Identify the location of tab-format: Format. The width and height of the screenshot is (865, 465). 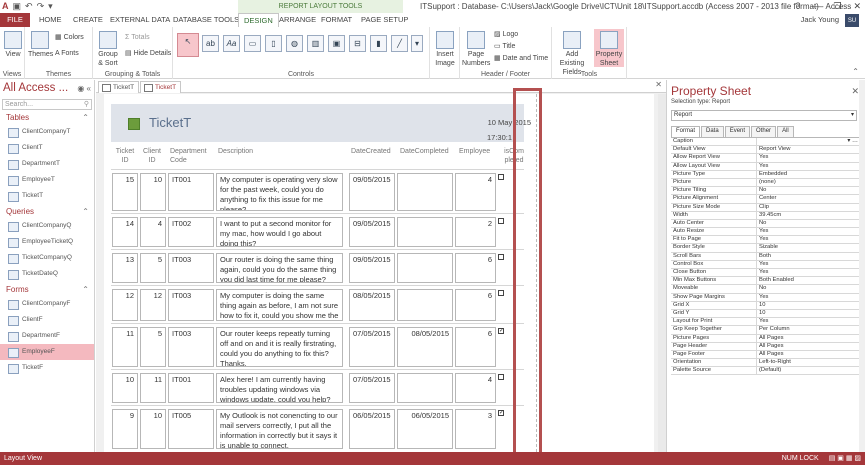
(686, 131).